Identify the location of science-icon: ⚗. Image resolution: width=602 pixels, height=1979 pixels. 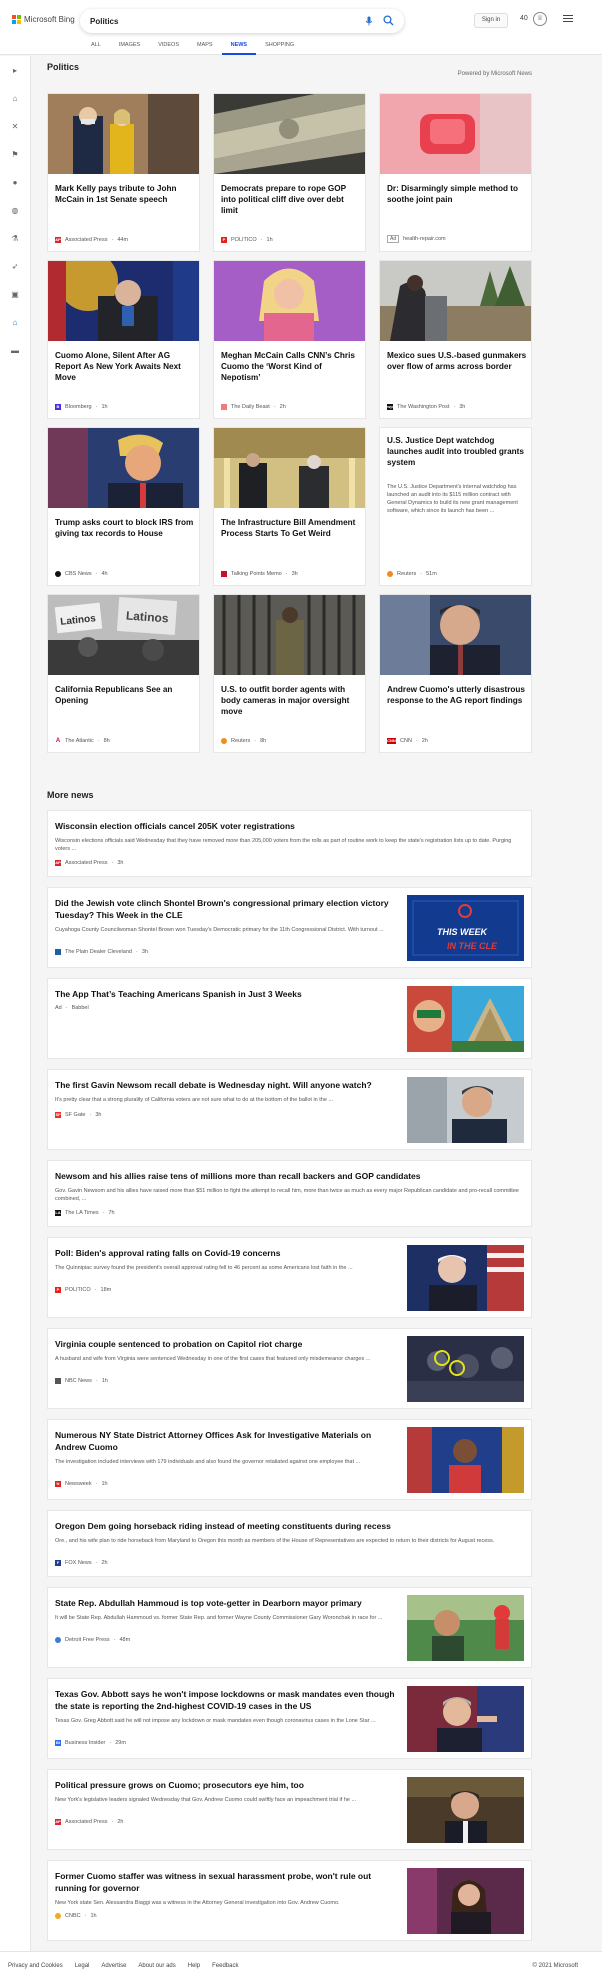
(15, 239).